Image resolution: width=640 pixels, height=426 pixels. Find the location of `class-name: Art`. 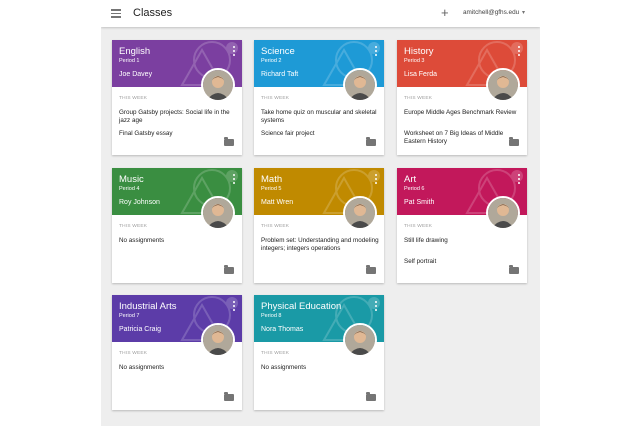

class-name: Art is located at coordinates (410, 179).